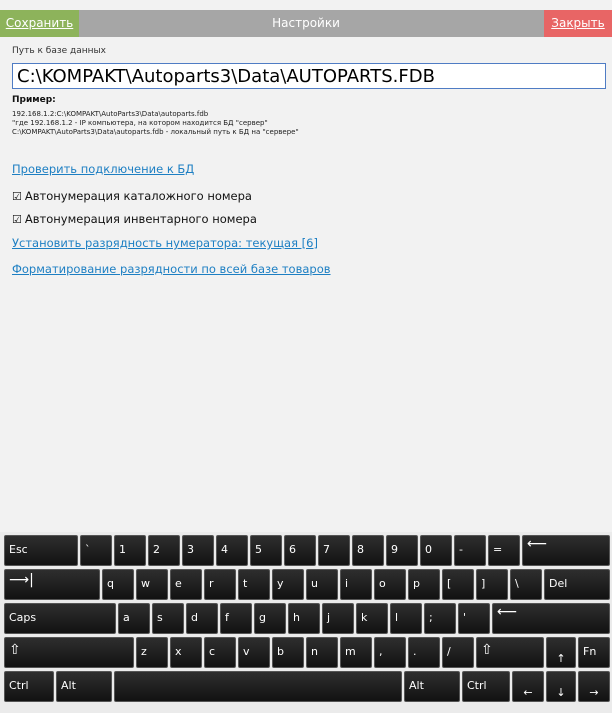  I want to click on key-1: 1, so click(130, 550).